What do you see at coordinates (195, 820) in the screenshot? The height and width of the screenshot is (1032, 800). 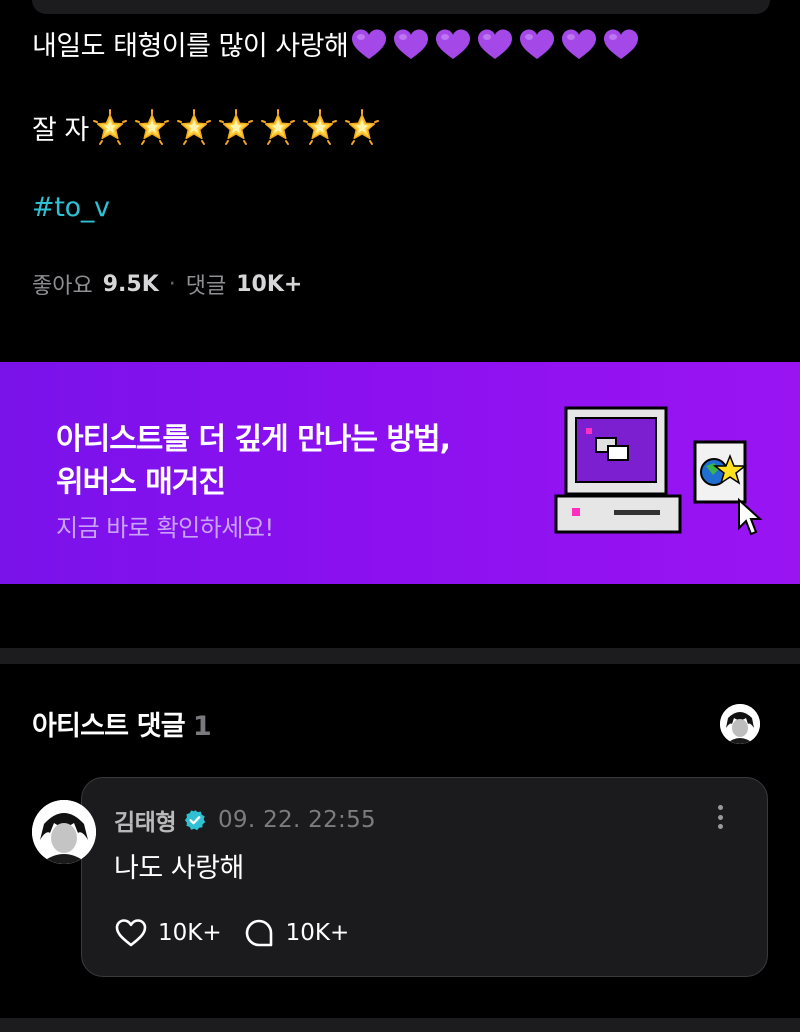 I see `verified-badge-icon` at bounding box center [195, 820].